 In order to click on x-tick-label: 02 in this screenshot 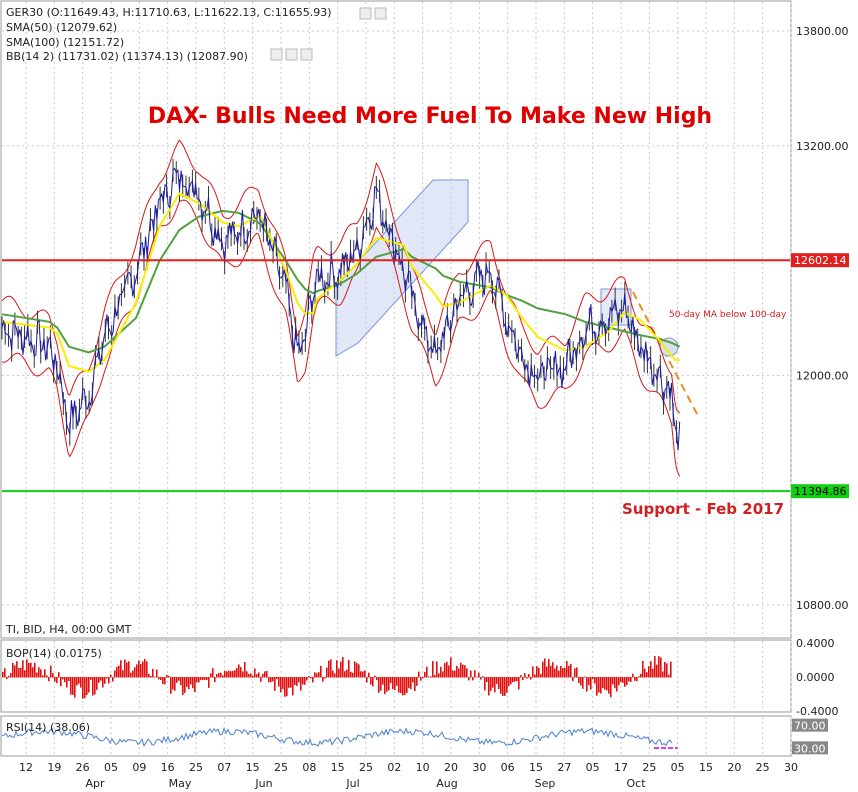, I will do `click(394, 767)`.